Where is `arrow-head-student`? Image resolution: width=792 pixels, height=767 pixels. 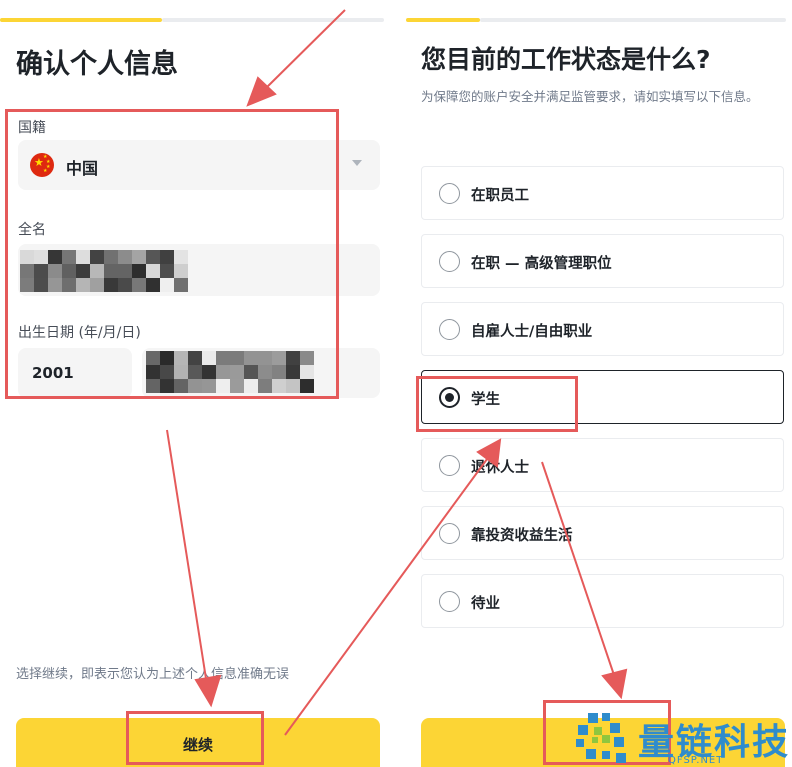
arrow-head-student is located at coordinates (489, 453).